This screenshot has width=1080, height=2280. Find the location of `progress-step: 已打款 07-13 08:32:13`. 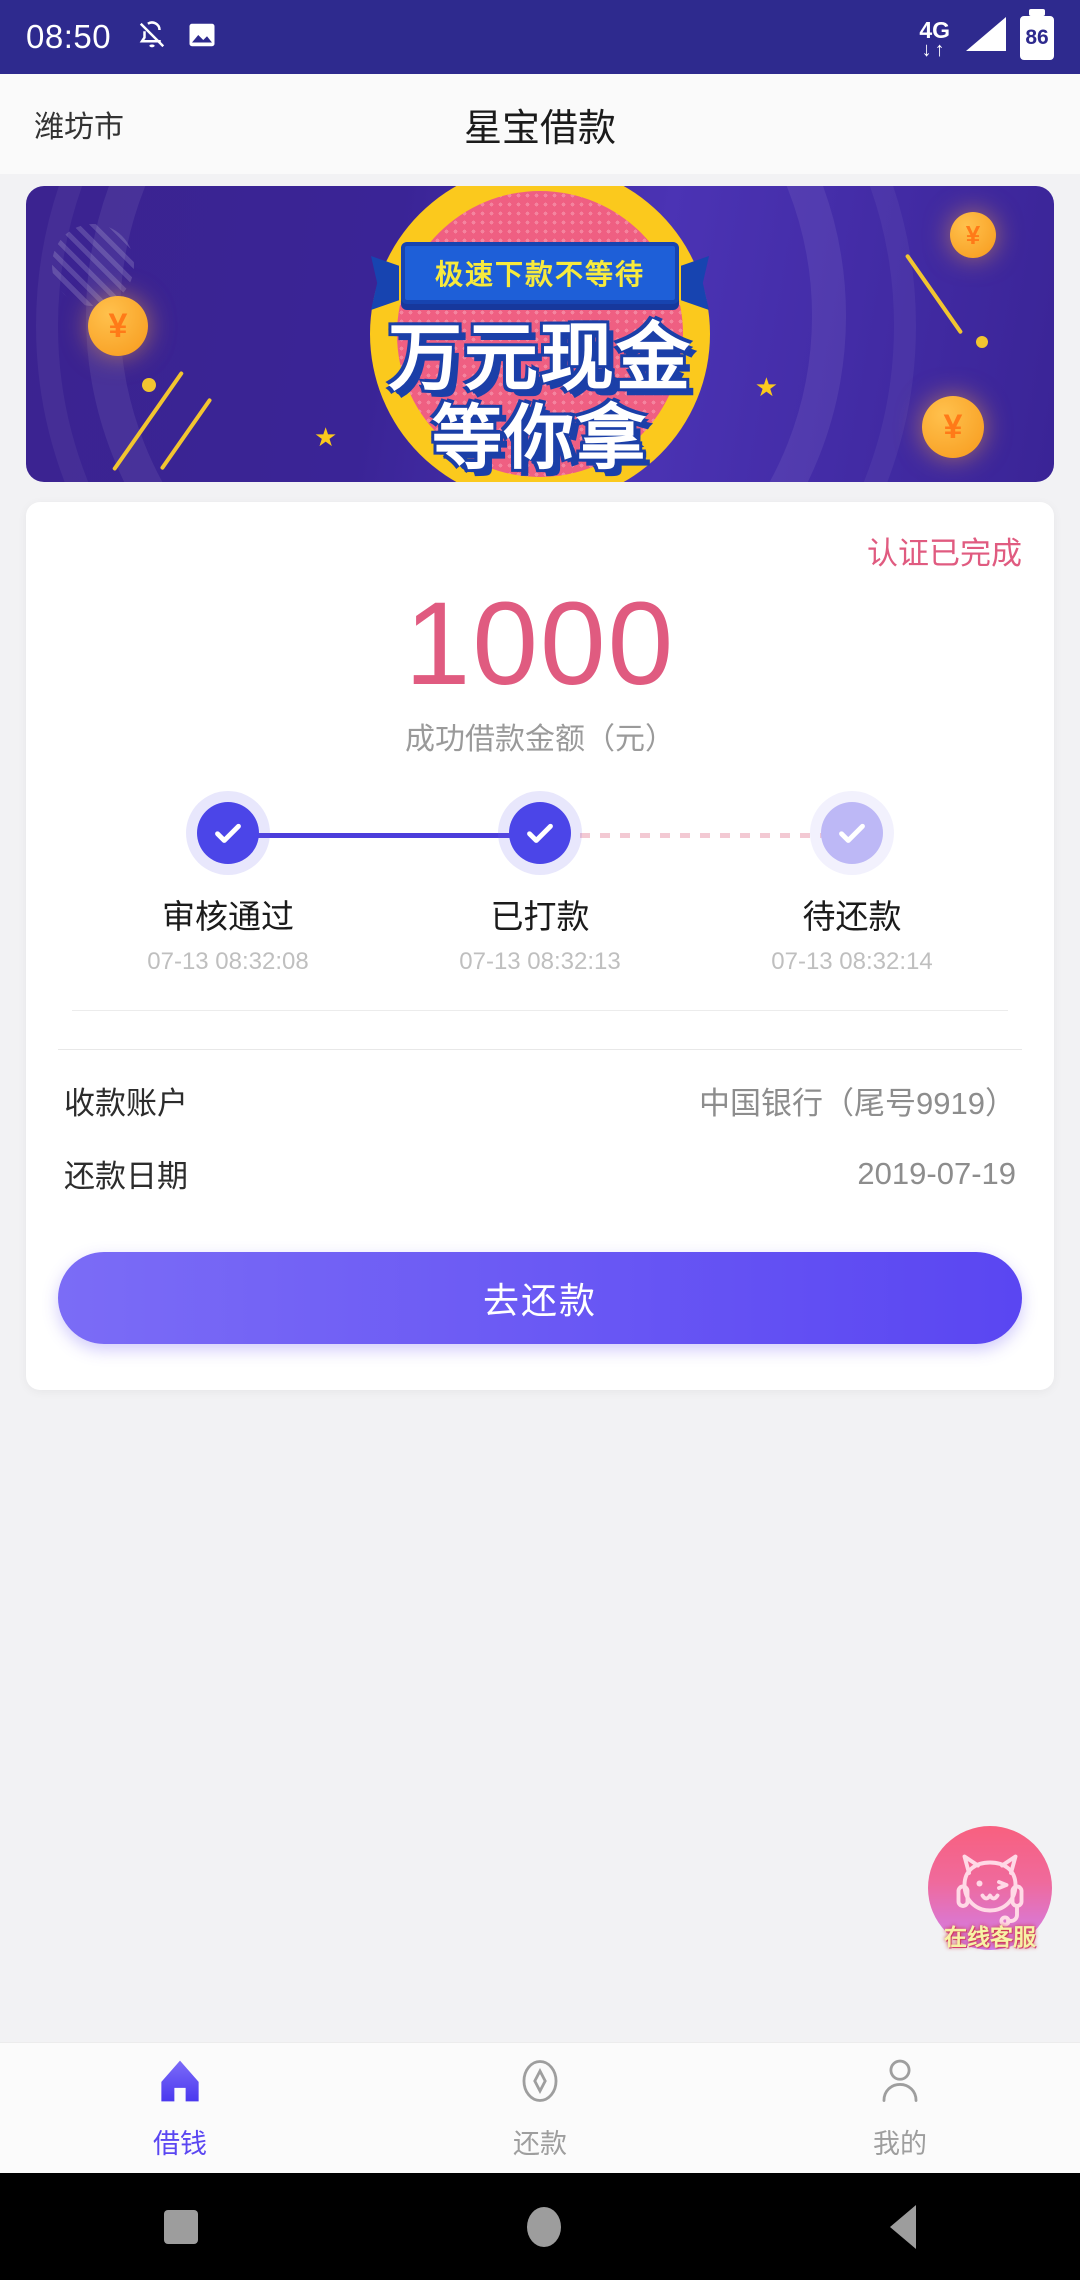

progress-step: 已打款 07-13 08:32:13 is located at coordinates (540, 889).